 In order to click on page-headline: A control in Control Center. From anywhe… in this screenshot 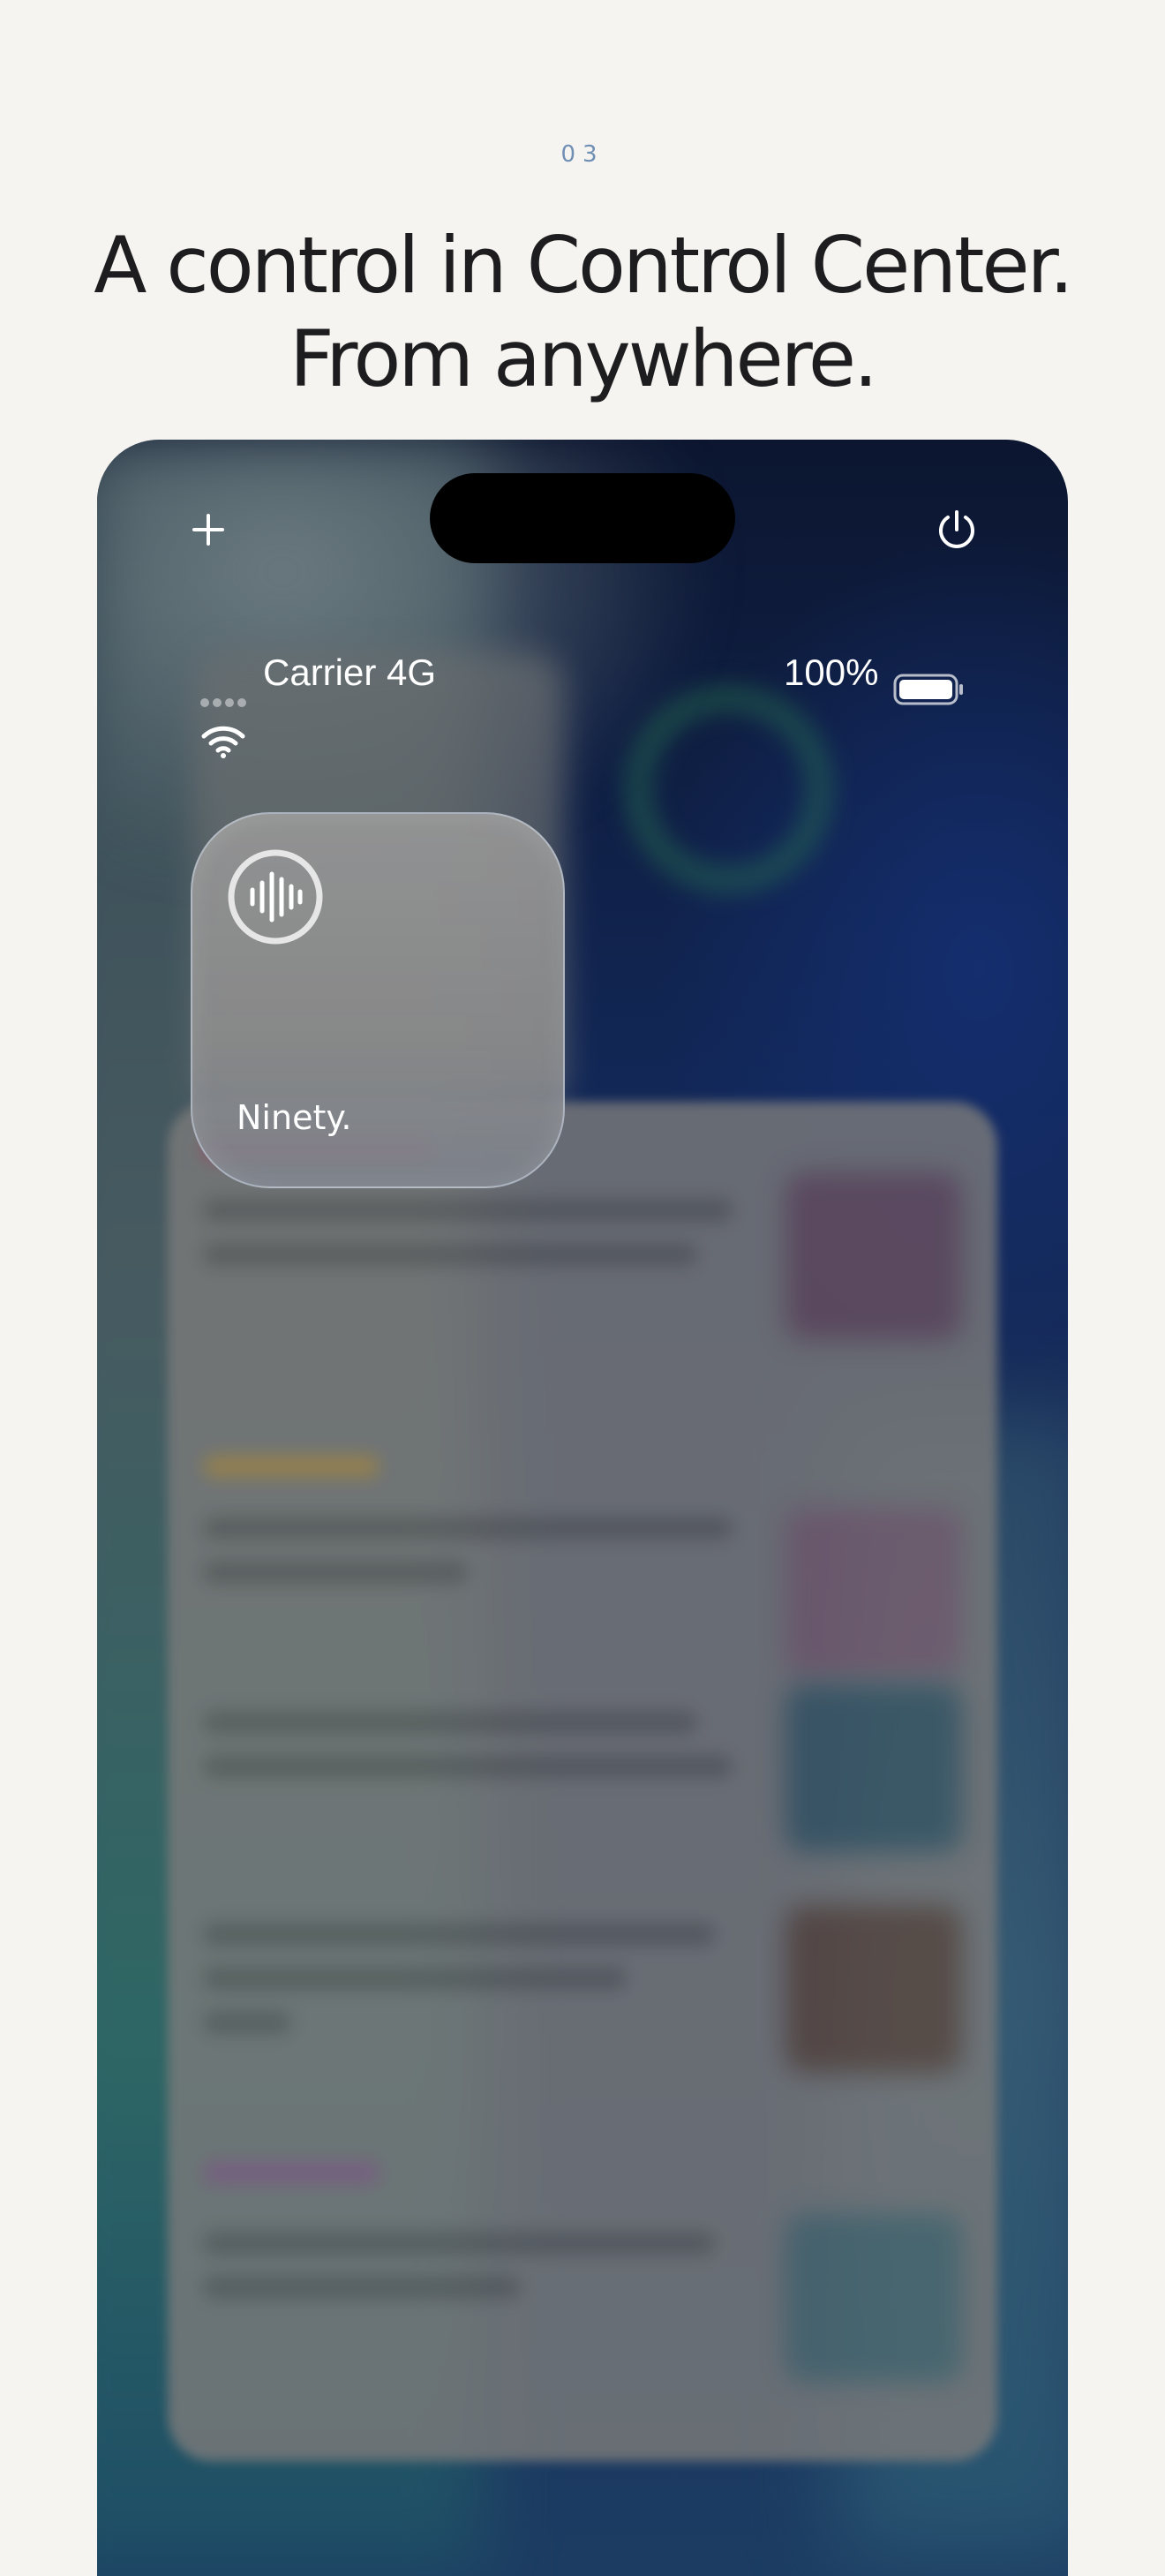, I will do `click(582, 312)`.